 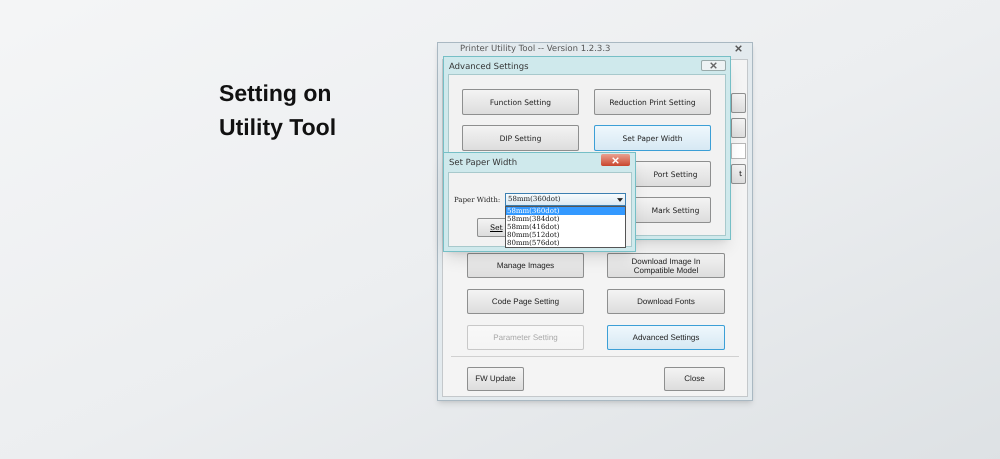 I want to click on window-title: Printer Utility Tool -- Version 1.2.3.3, so click(x=535, y=49).